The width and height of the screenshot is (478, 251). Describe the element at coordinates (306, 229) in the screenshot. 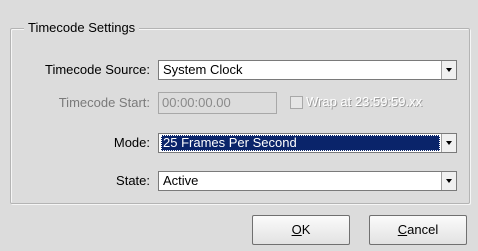

I see `ok-button-label: K` at that location.